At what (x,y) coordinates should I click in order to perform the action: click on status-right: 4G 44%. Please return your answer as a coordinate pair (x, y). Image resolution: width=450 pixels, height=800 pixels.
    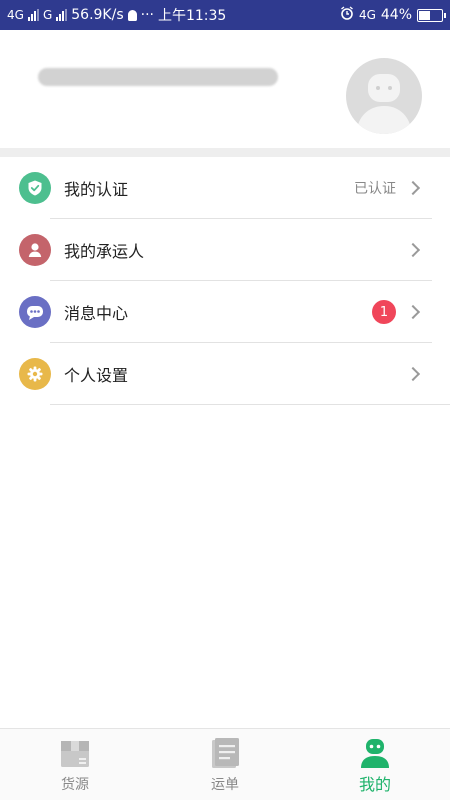
    Looking at the image, I should click on (393, 15).